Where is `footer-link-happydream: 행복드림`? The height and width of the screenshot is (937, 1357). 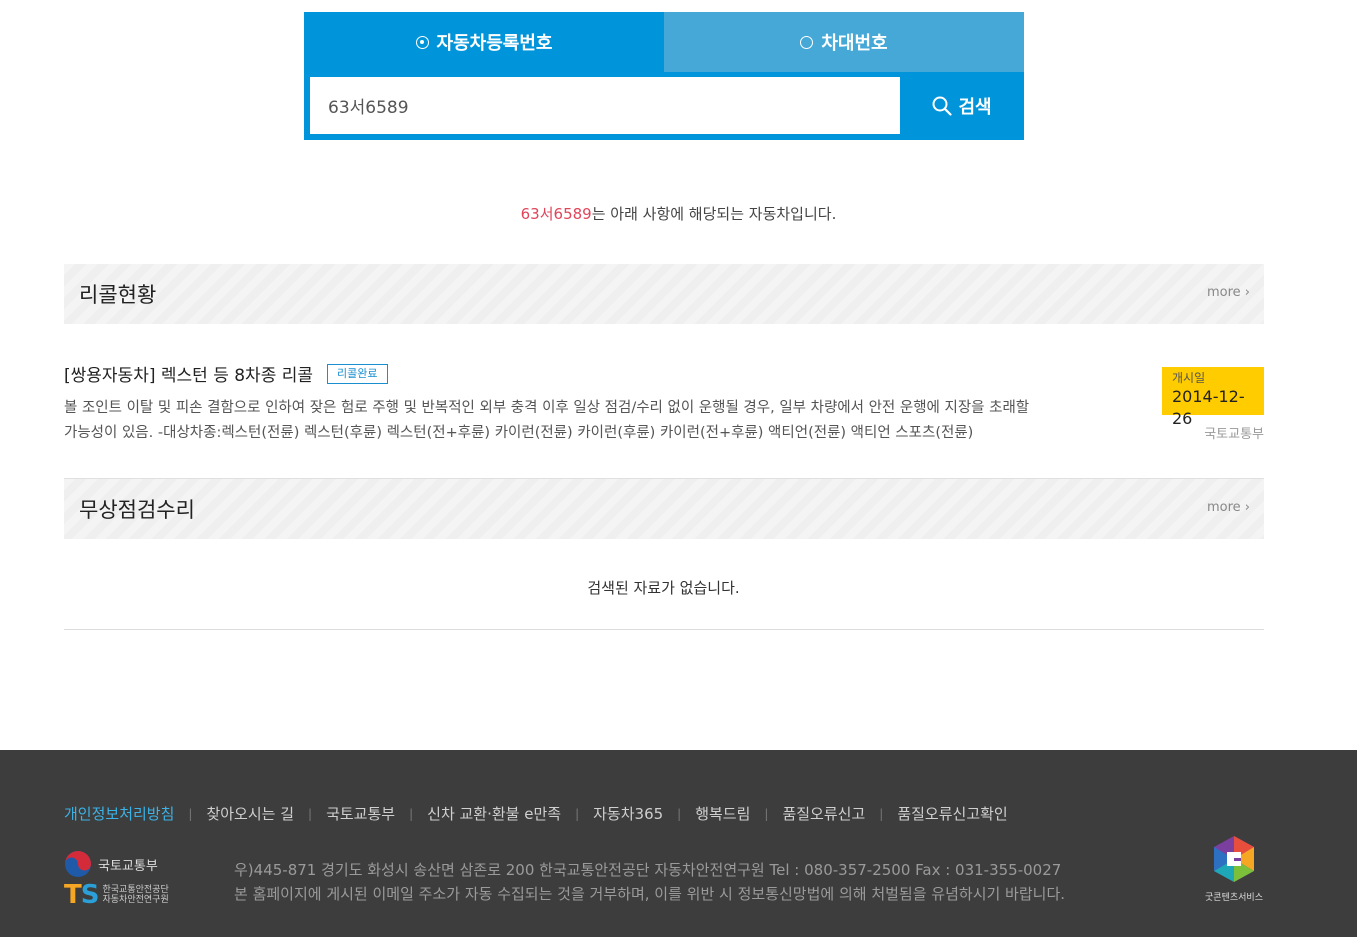
footer-link-happydream: 행복드림 is located at coordinates (722, 813).